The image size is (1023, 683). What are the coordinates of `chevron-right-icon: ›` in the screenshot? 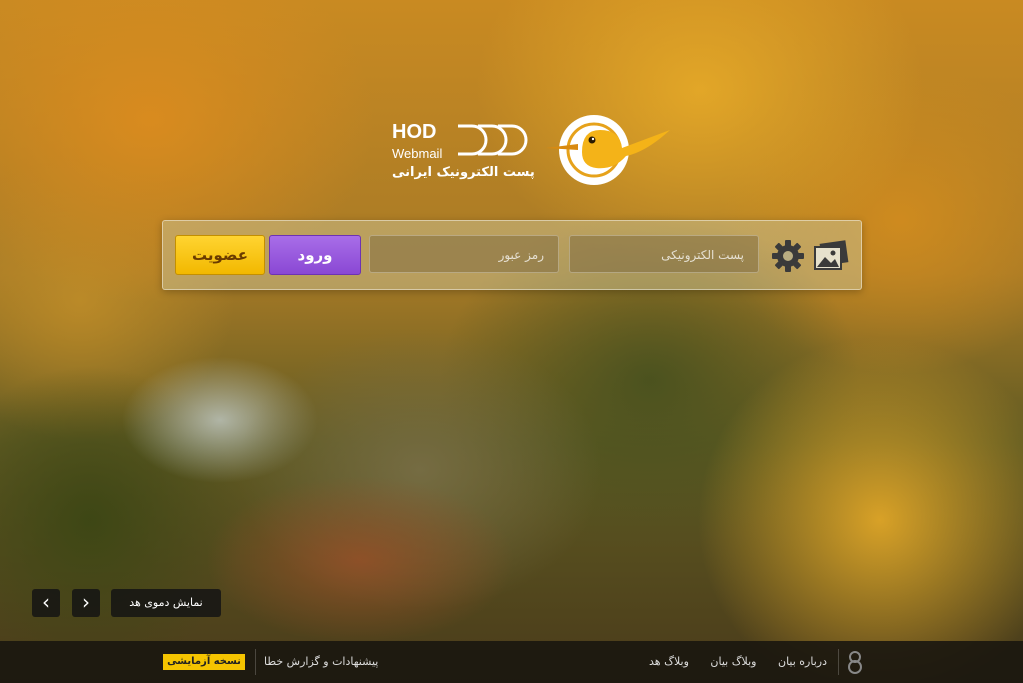 It's located at (86, 602).